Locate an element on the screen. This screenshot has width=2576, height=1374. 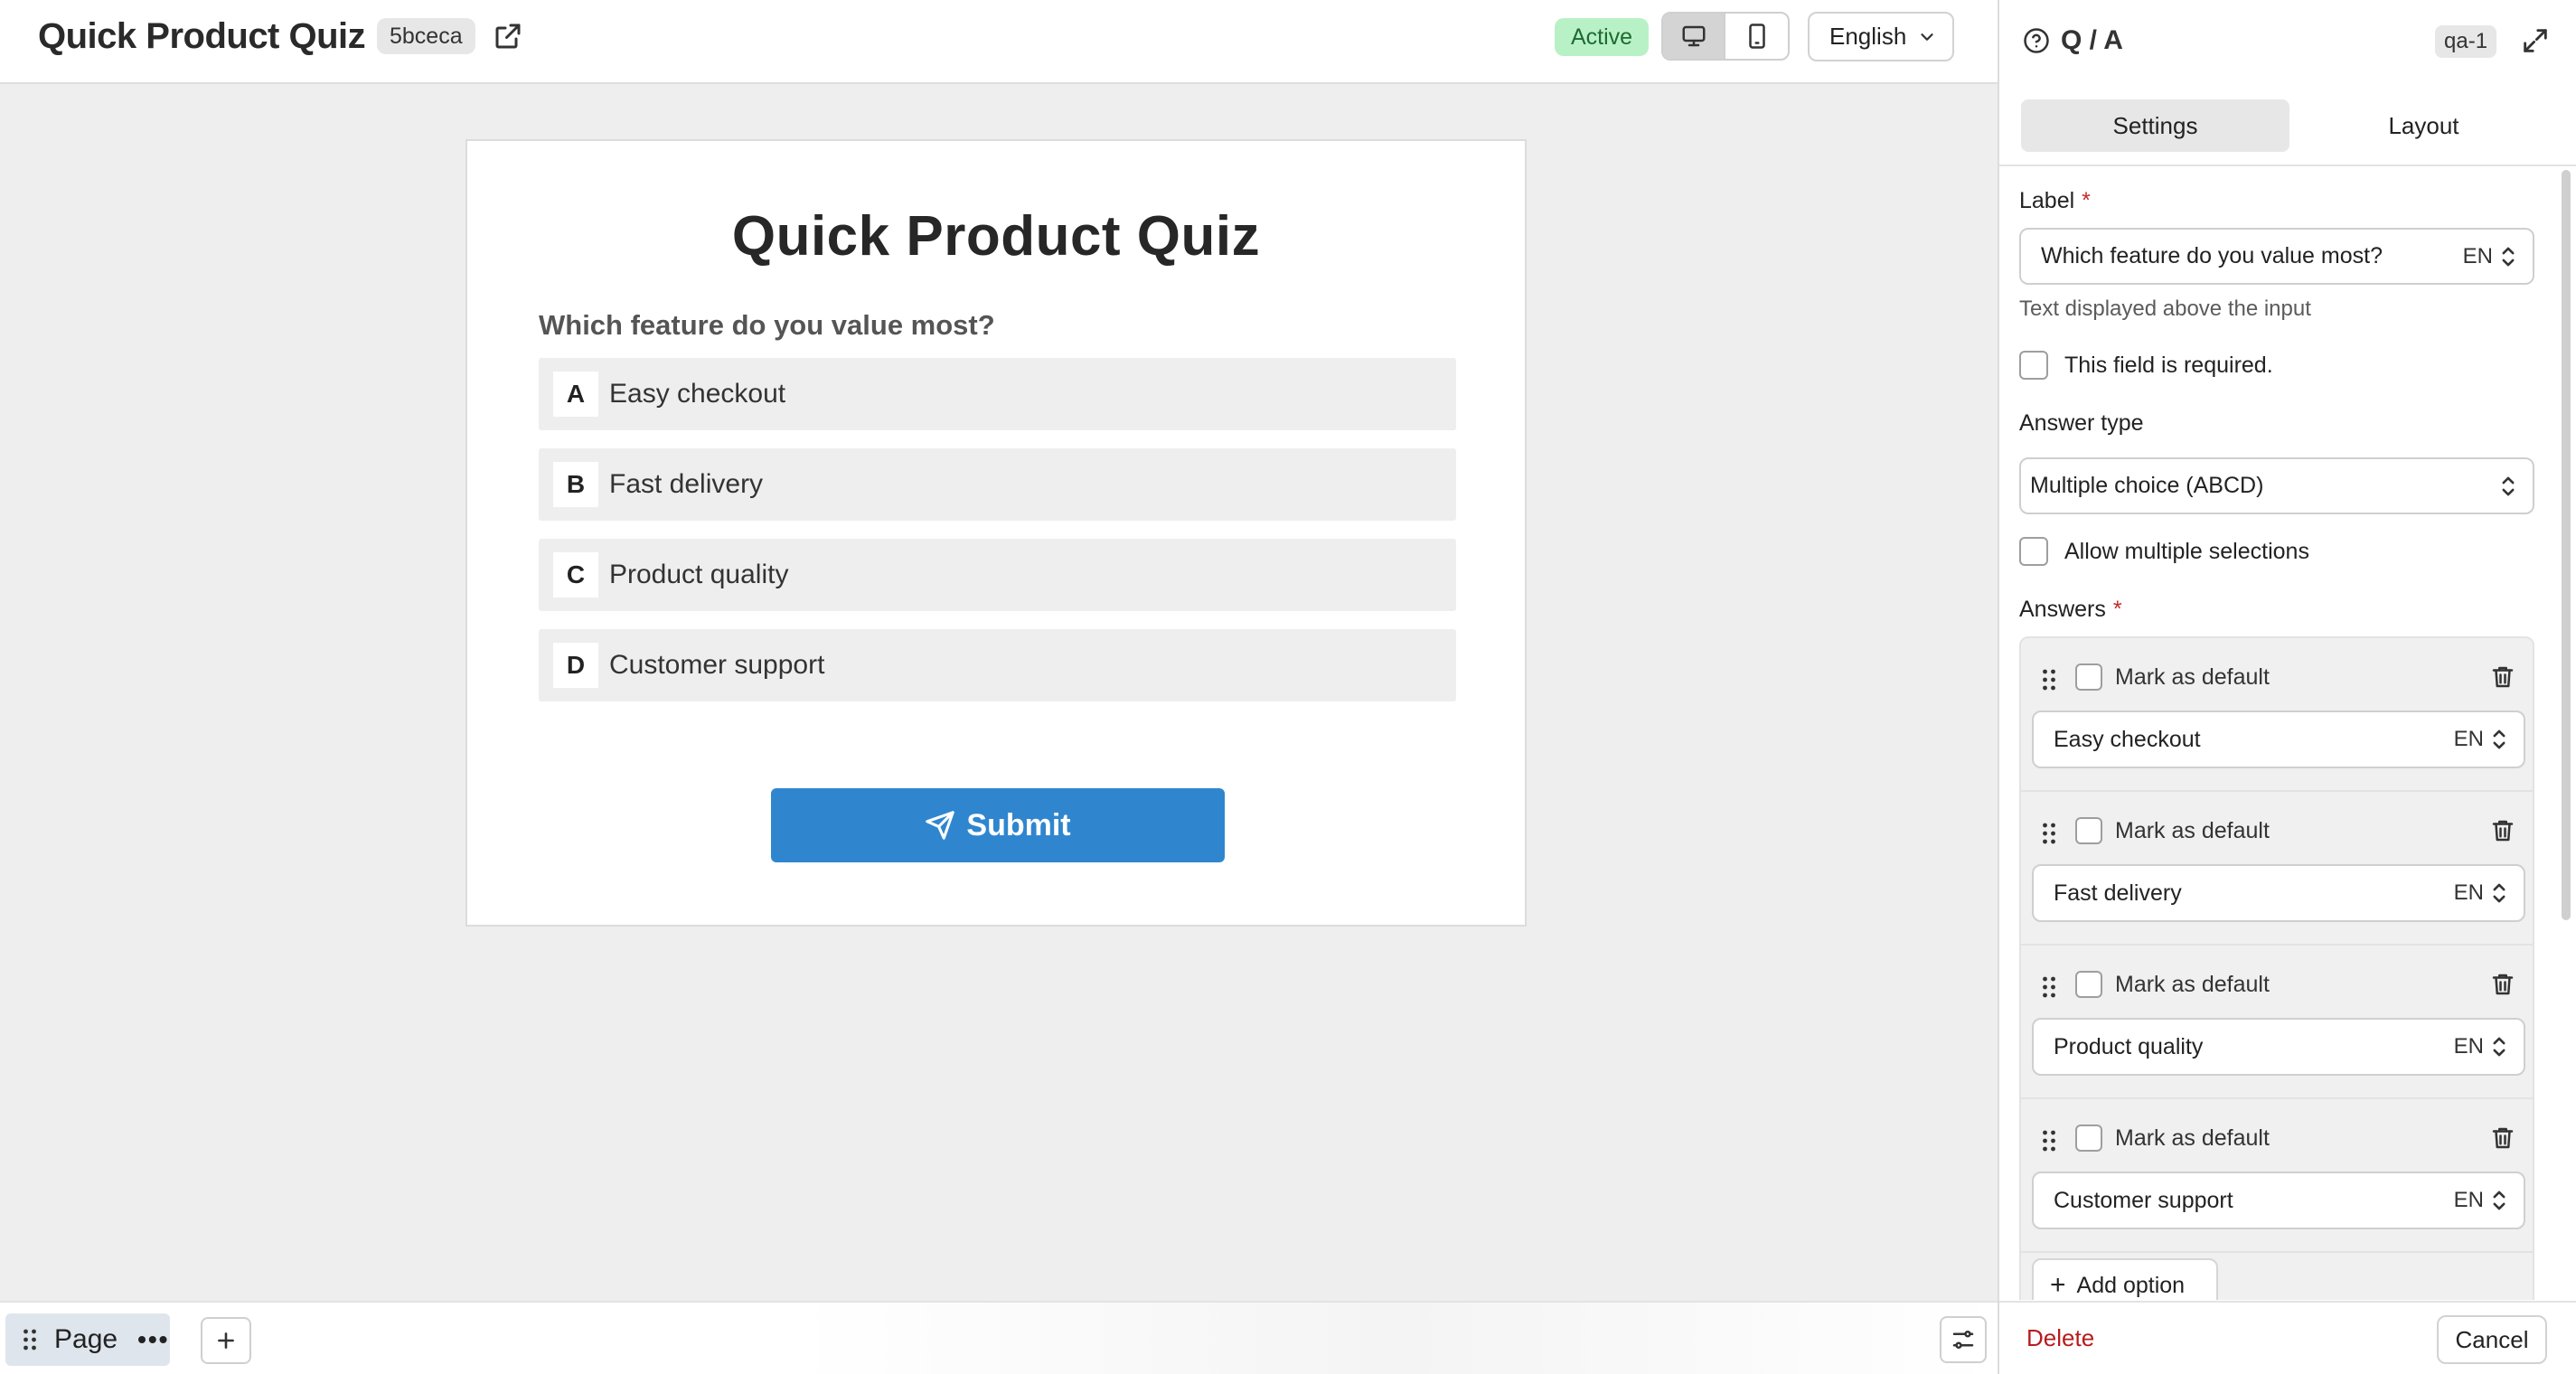
answer-value-input: Customer support EN is located at coordinates (2279, 1201).